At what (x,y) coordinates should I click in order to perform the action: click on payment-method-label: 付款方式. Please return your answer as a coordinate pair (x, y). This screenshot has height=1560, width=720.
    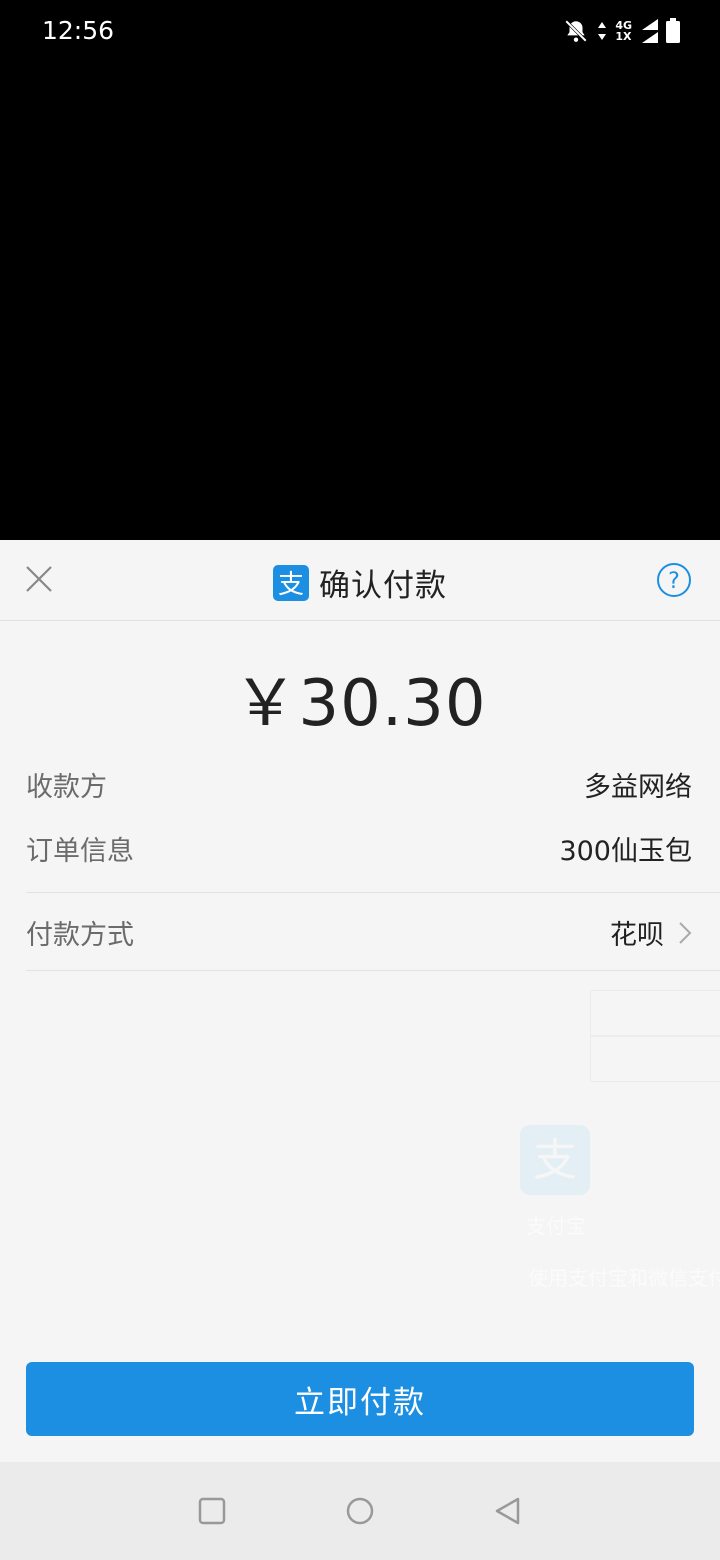
    Looking at the image, I should click on (80, 935).